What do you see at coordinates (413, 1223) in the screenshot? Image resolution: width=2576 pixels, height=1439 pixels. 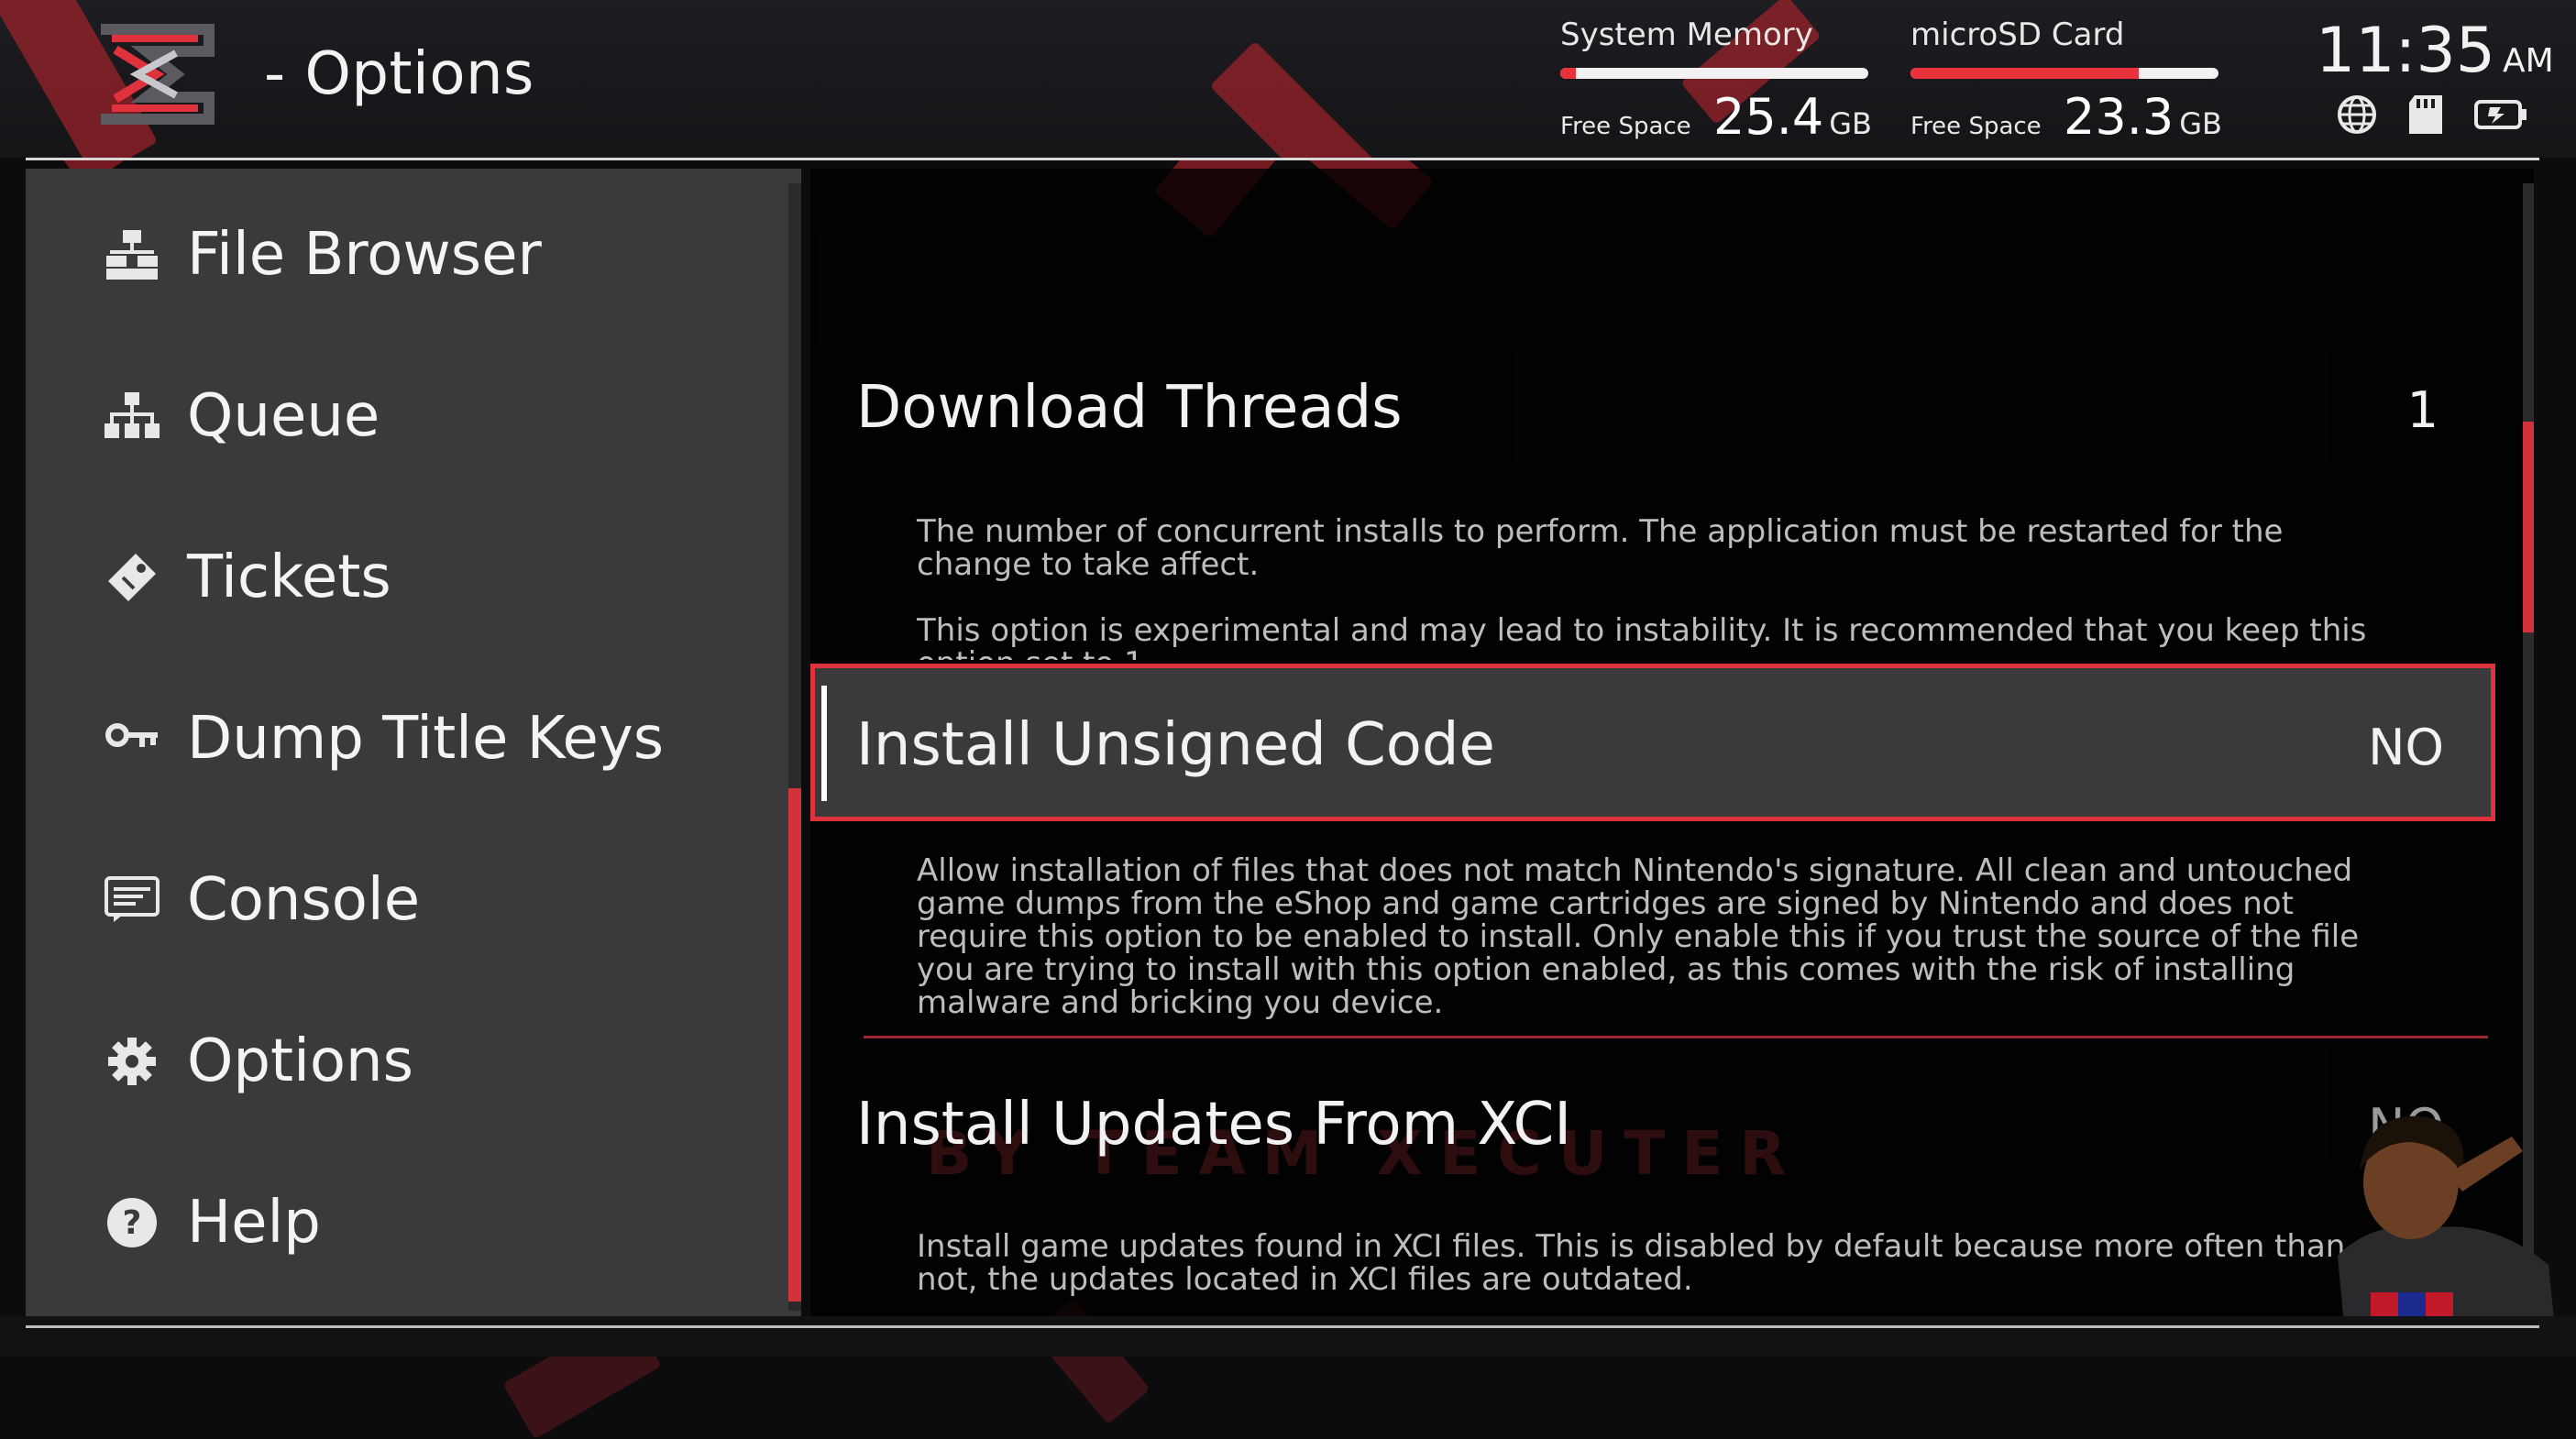 I see `sidebar-item-help: ? Help` at bounding box center [413, 1223].